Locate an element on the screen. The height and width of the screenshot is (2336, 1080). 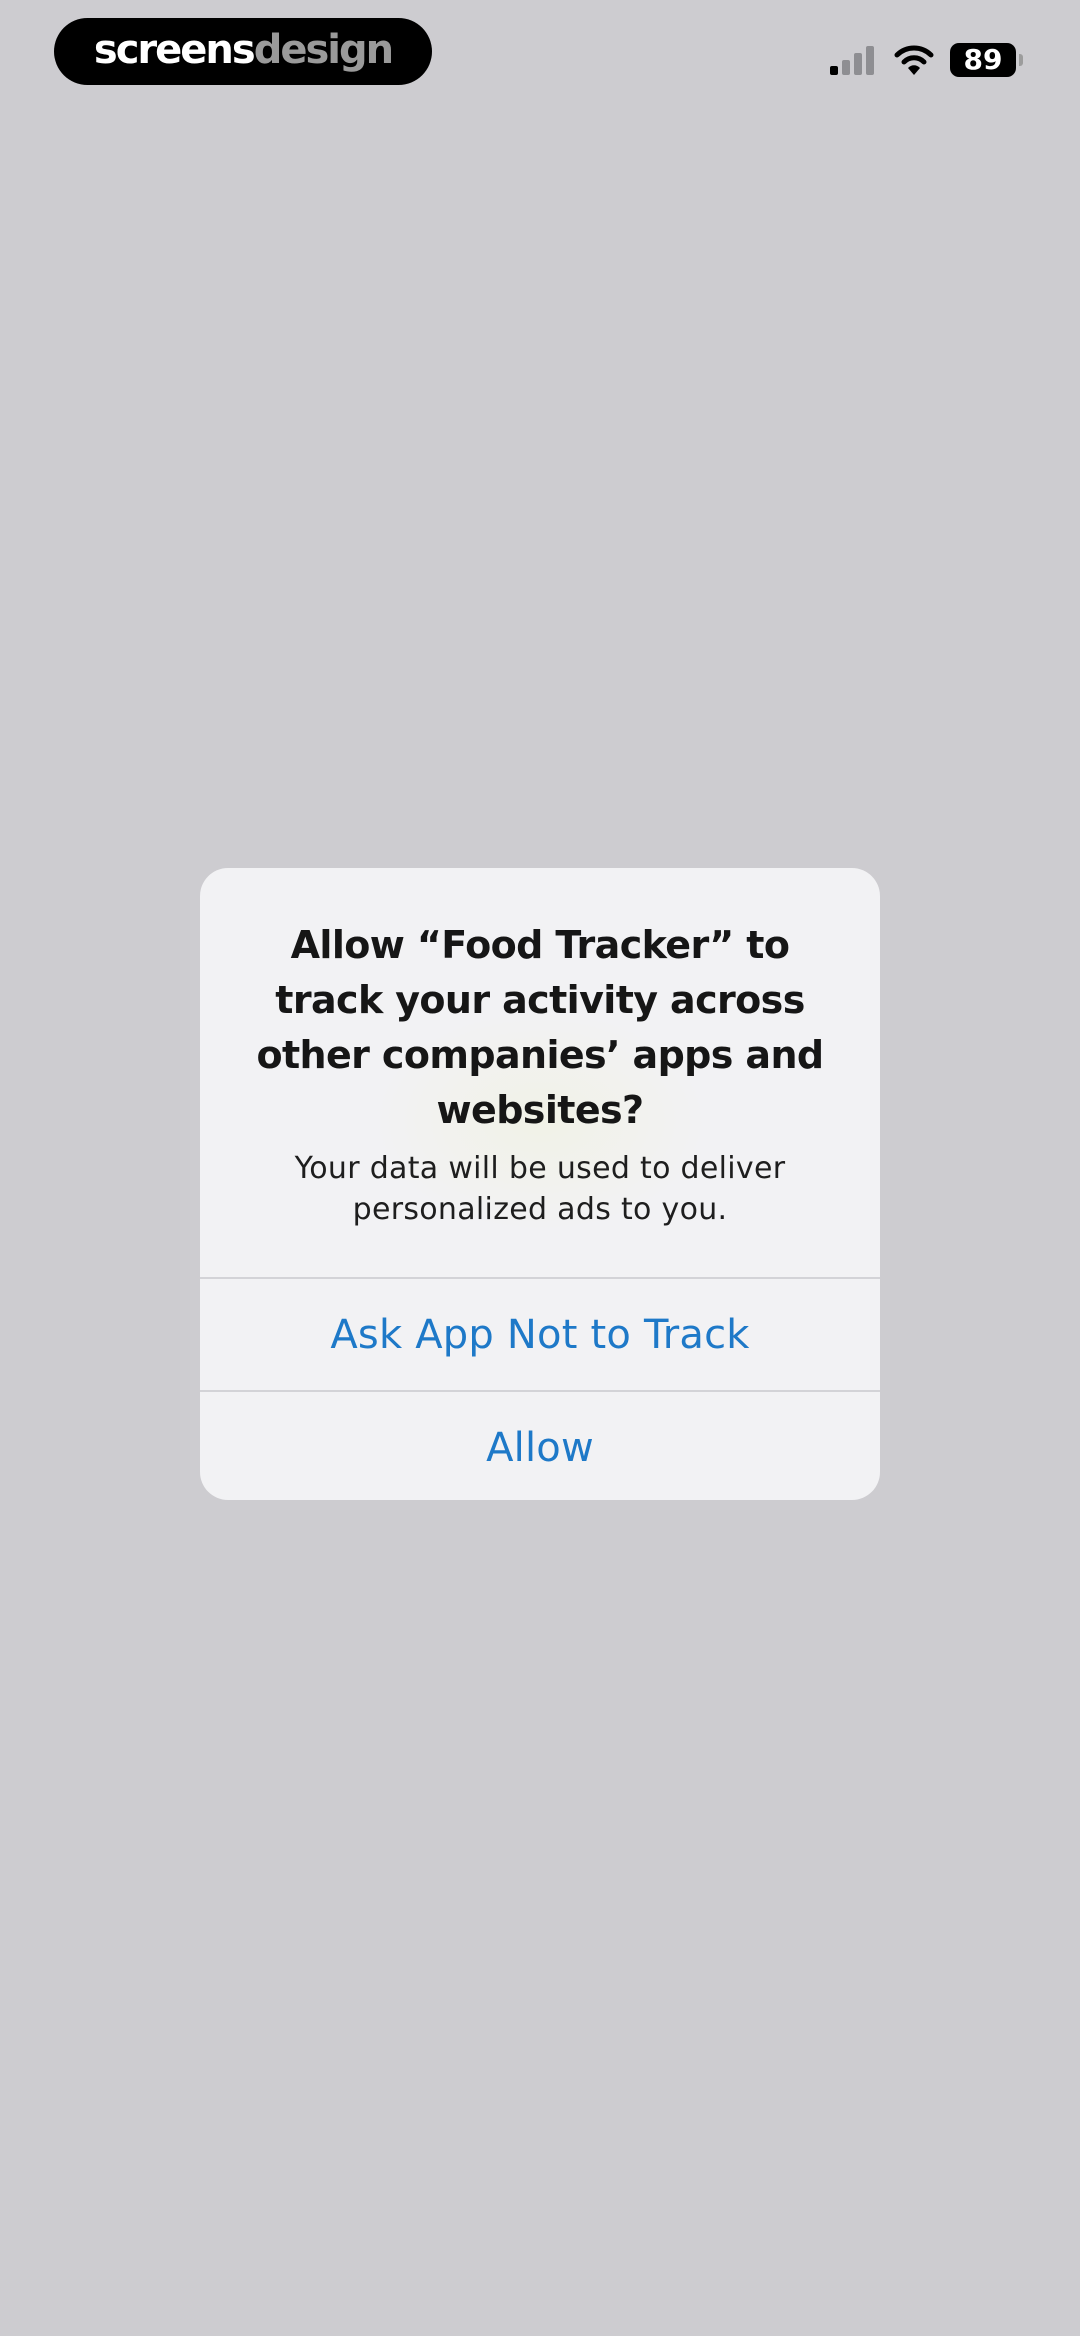
battery-icon: 89 is located at coordinates (986, 60).